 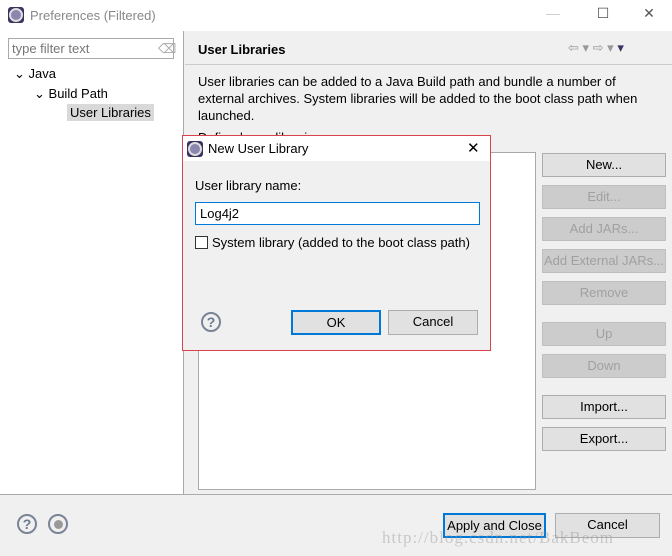 What do you see at coordinates (337, 213) in the screenshot?
I see `library-name-input` at bounding box center [337, 213].